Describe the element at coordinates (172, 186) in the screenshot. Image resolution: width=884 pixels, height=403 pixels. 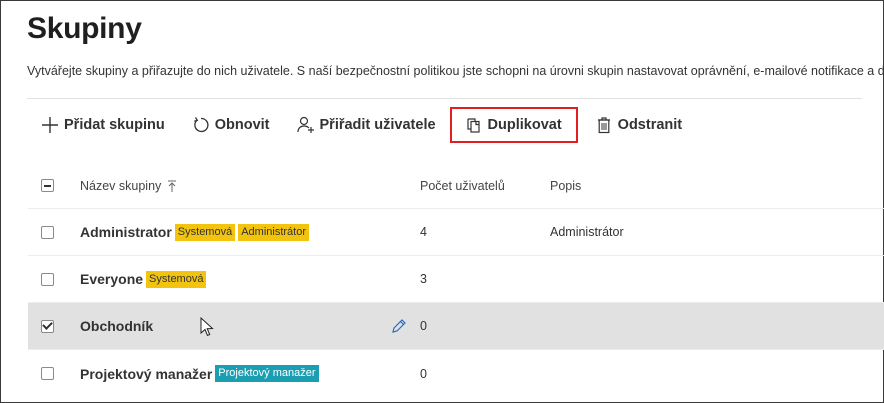
I see `sort-ascending-icon` at that location.